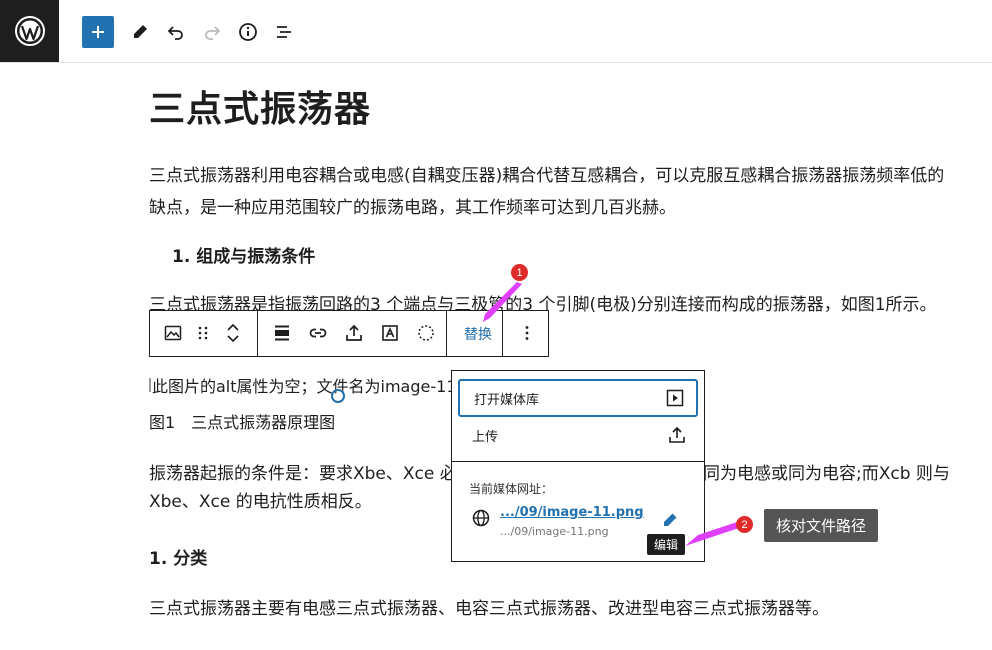 The image size is (992, 650). Describe the element at coordinates (666, 544) in the screenshot. I see `edit-tooltip: 编辑` at that location.